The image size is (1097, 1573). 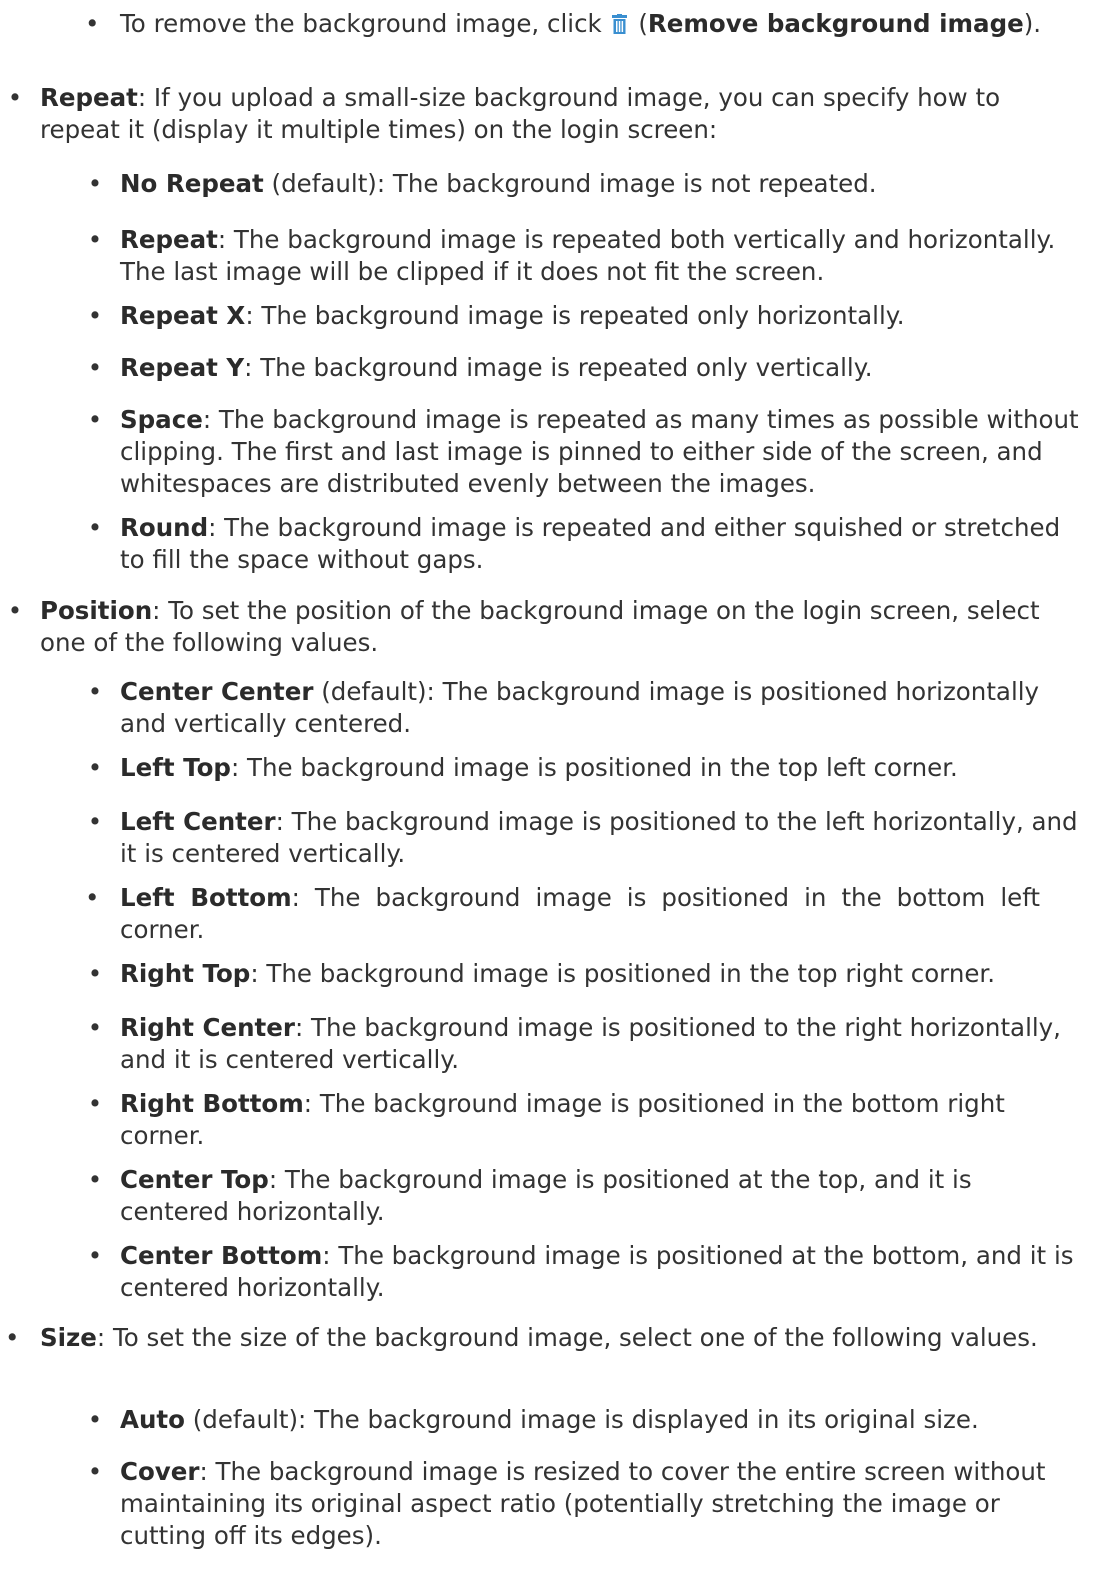 I want to click on remove-text: To remove the background image, click, so click(x=365, y=23).